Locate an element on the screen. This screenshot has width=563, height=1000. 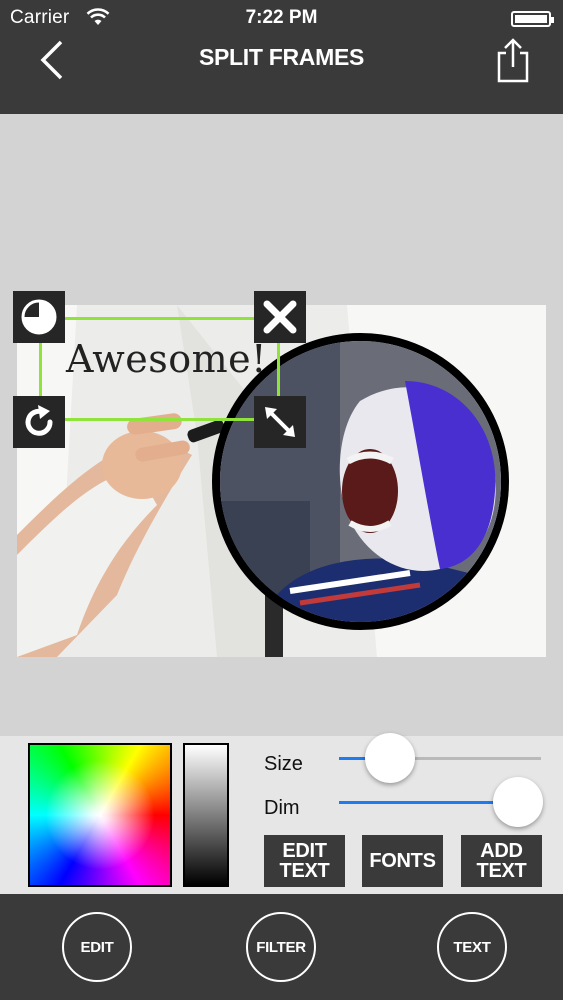
add-text-button: ADD TEXT is located at coordinates (501, 861).